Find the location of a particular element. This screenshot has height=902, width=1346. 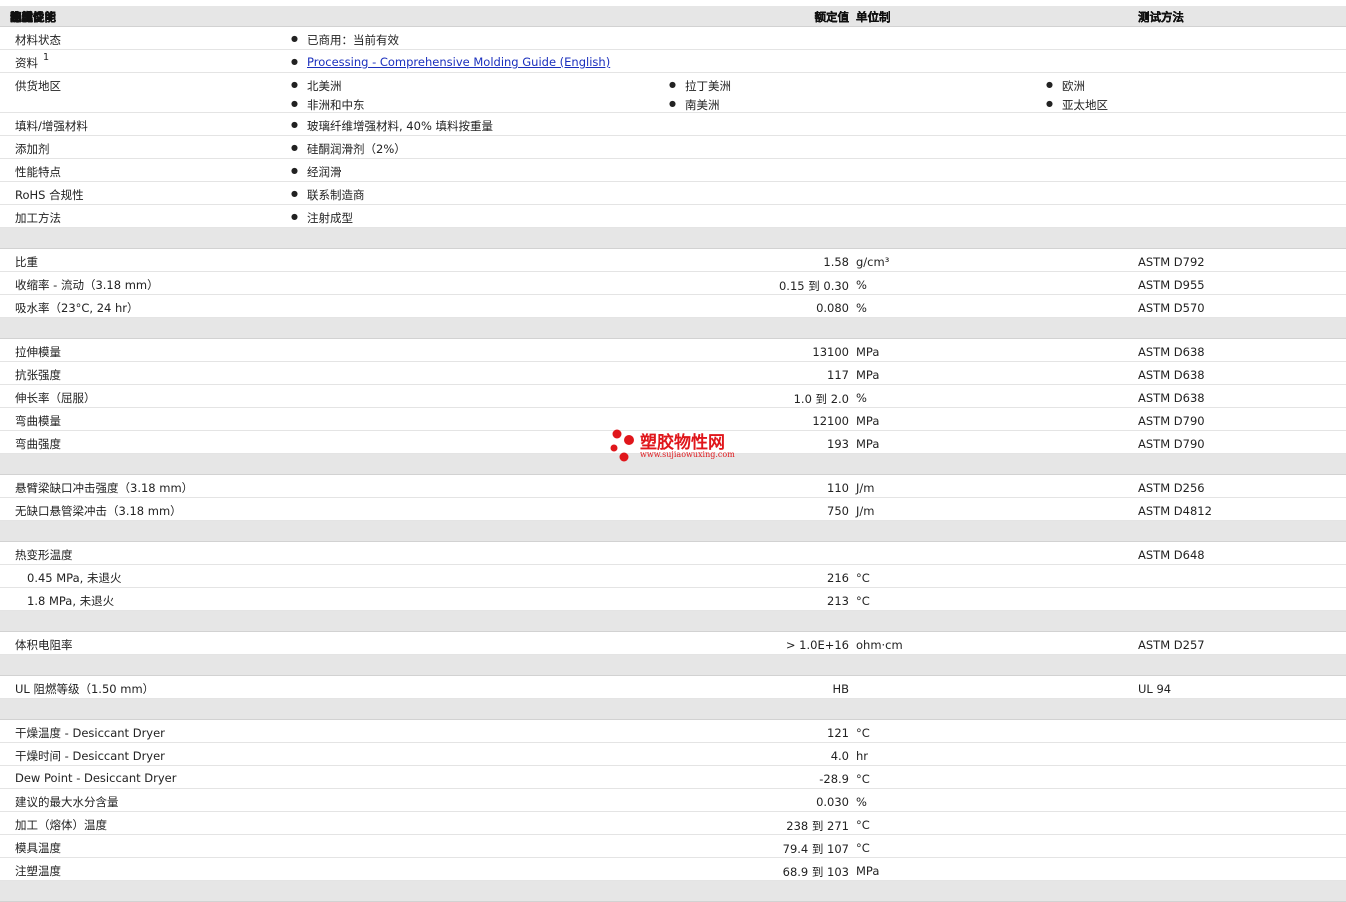

row-label: 资料 is located at coordinates (26, 63).